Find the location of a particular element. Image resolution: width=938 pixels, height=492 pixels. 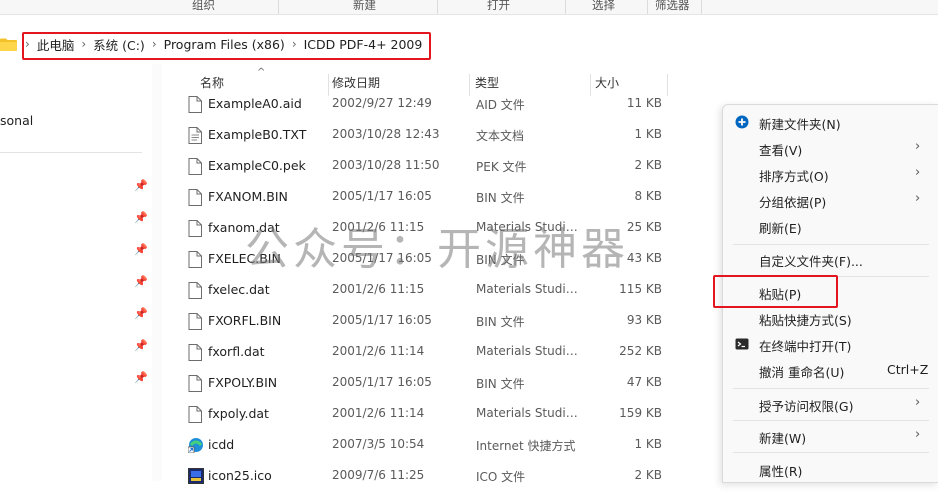

file-size: 1 KB is located at coordinates (648, 444).